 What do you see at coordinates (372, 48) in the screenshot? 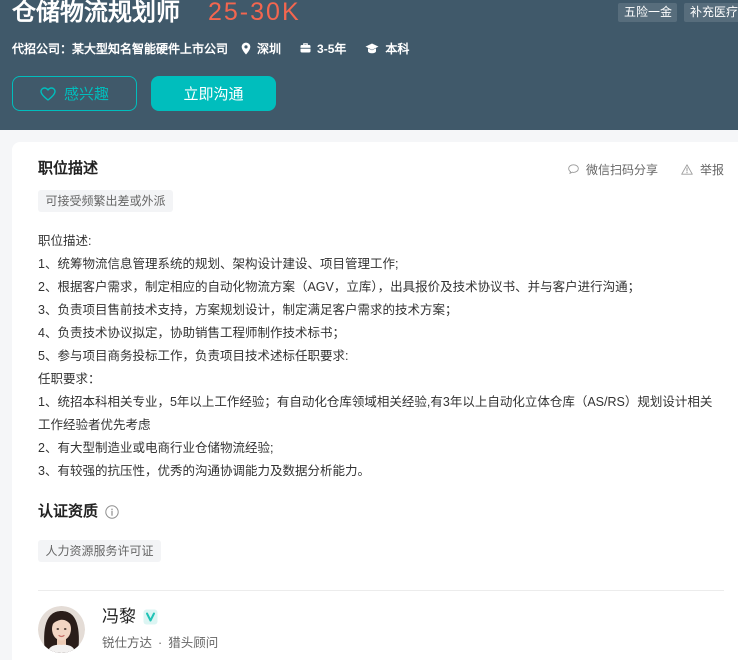
I see `graduation-cap-icon` at bounding box center [372, 48].